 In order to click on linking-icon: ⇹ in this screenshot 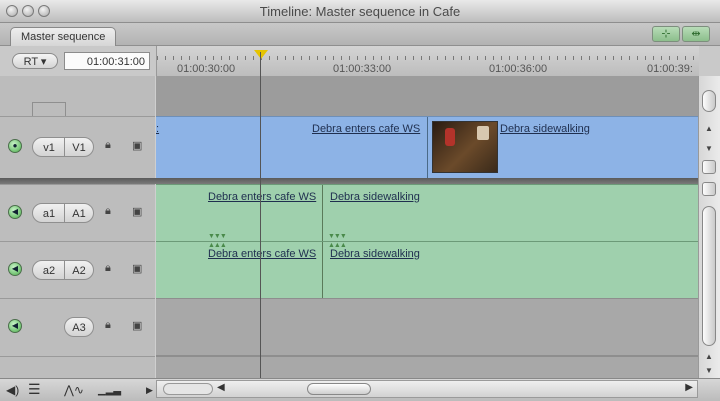, I will do `click(696, 34)`.